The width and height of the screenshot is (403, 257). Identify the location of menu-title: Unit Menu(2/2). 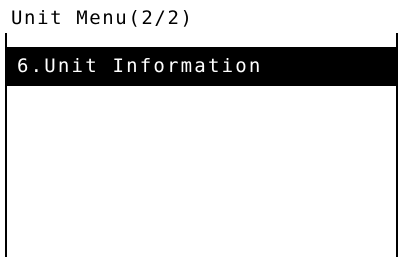
(102, 18).